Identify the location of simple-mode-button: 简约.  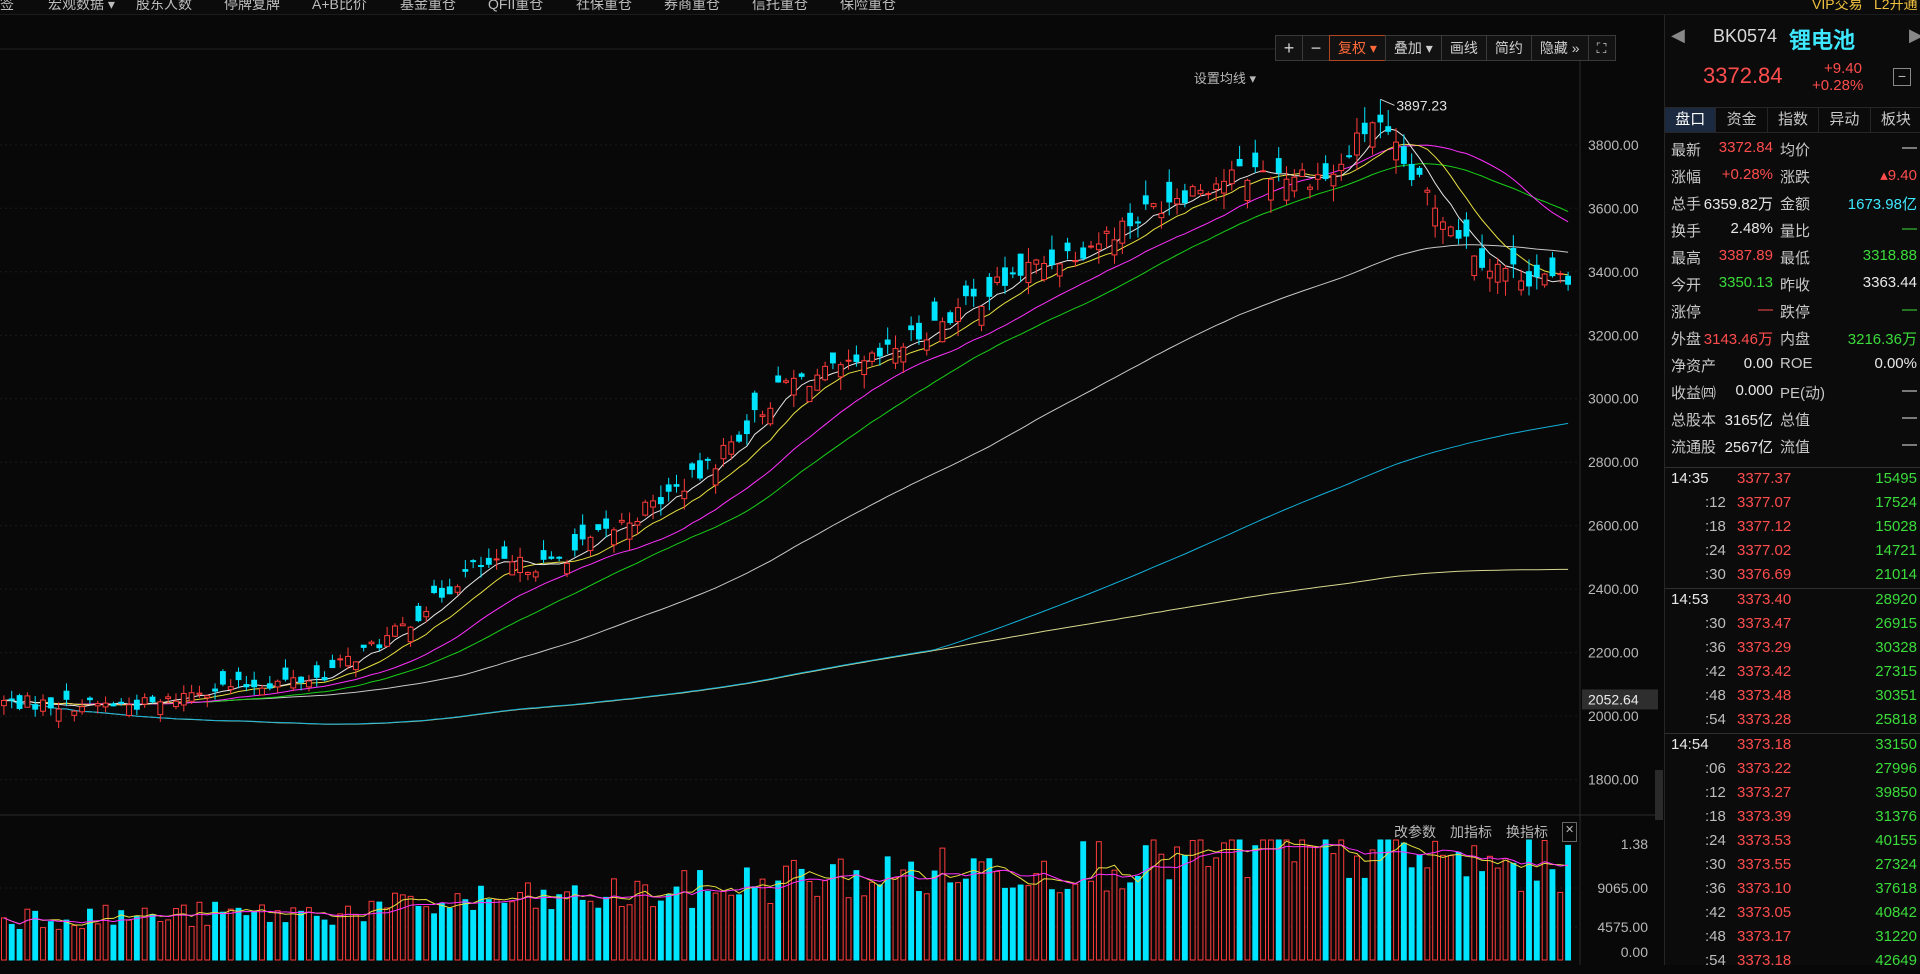
(1508, 48).